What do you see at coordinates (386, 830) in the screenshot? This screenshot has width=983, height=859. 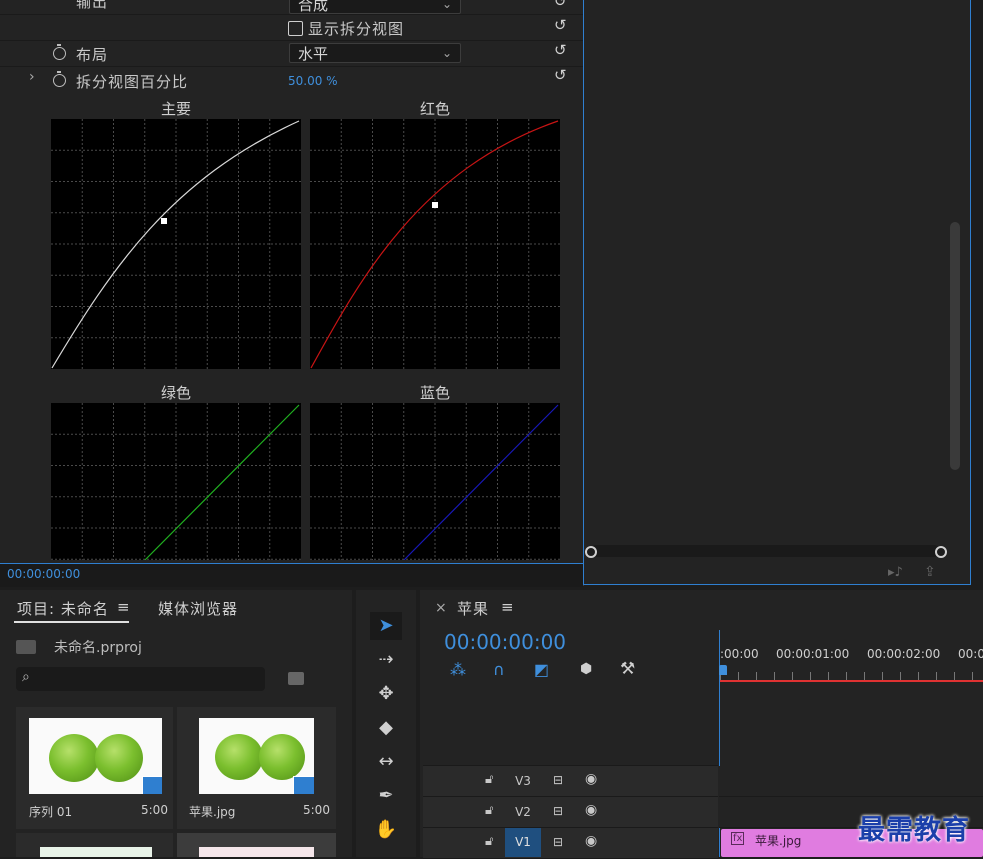 I see `hand-tool-icon: ✋` at bounding box center [386, 830].